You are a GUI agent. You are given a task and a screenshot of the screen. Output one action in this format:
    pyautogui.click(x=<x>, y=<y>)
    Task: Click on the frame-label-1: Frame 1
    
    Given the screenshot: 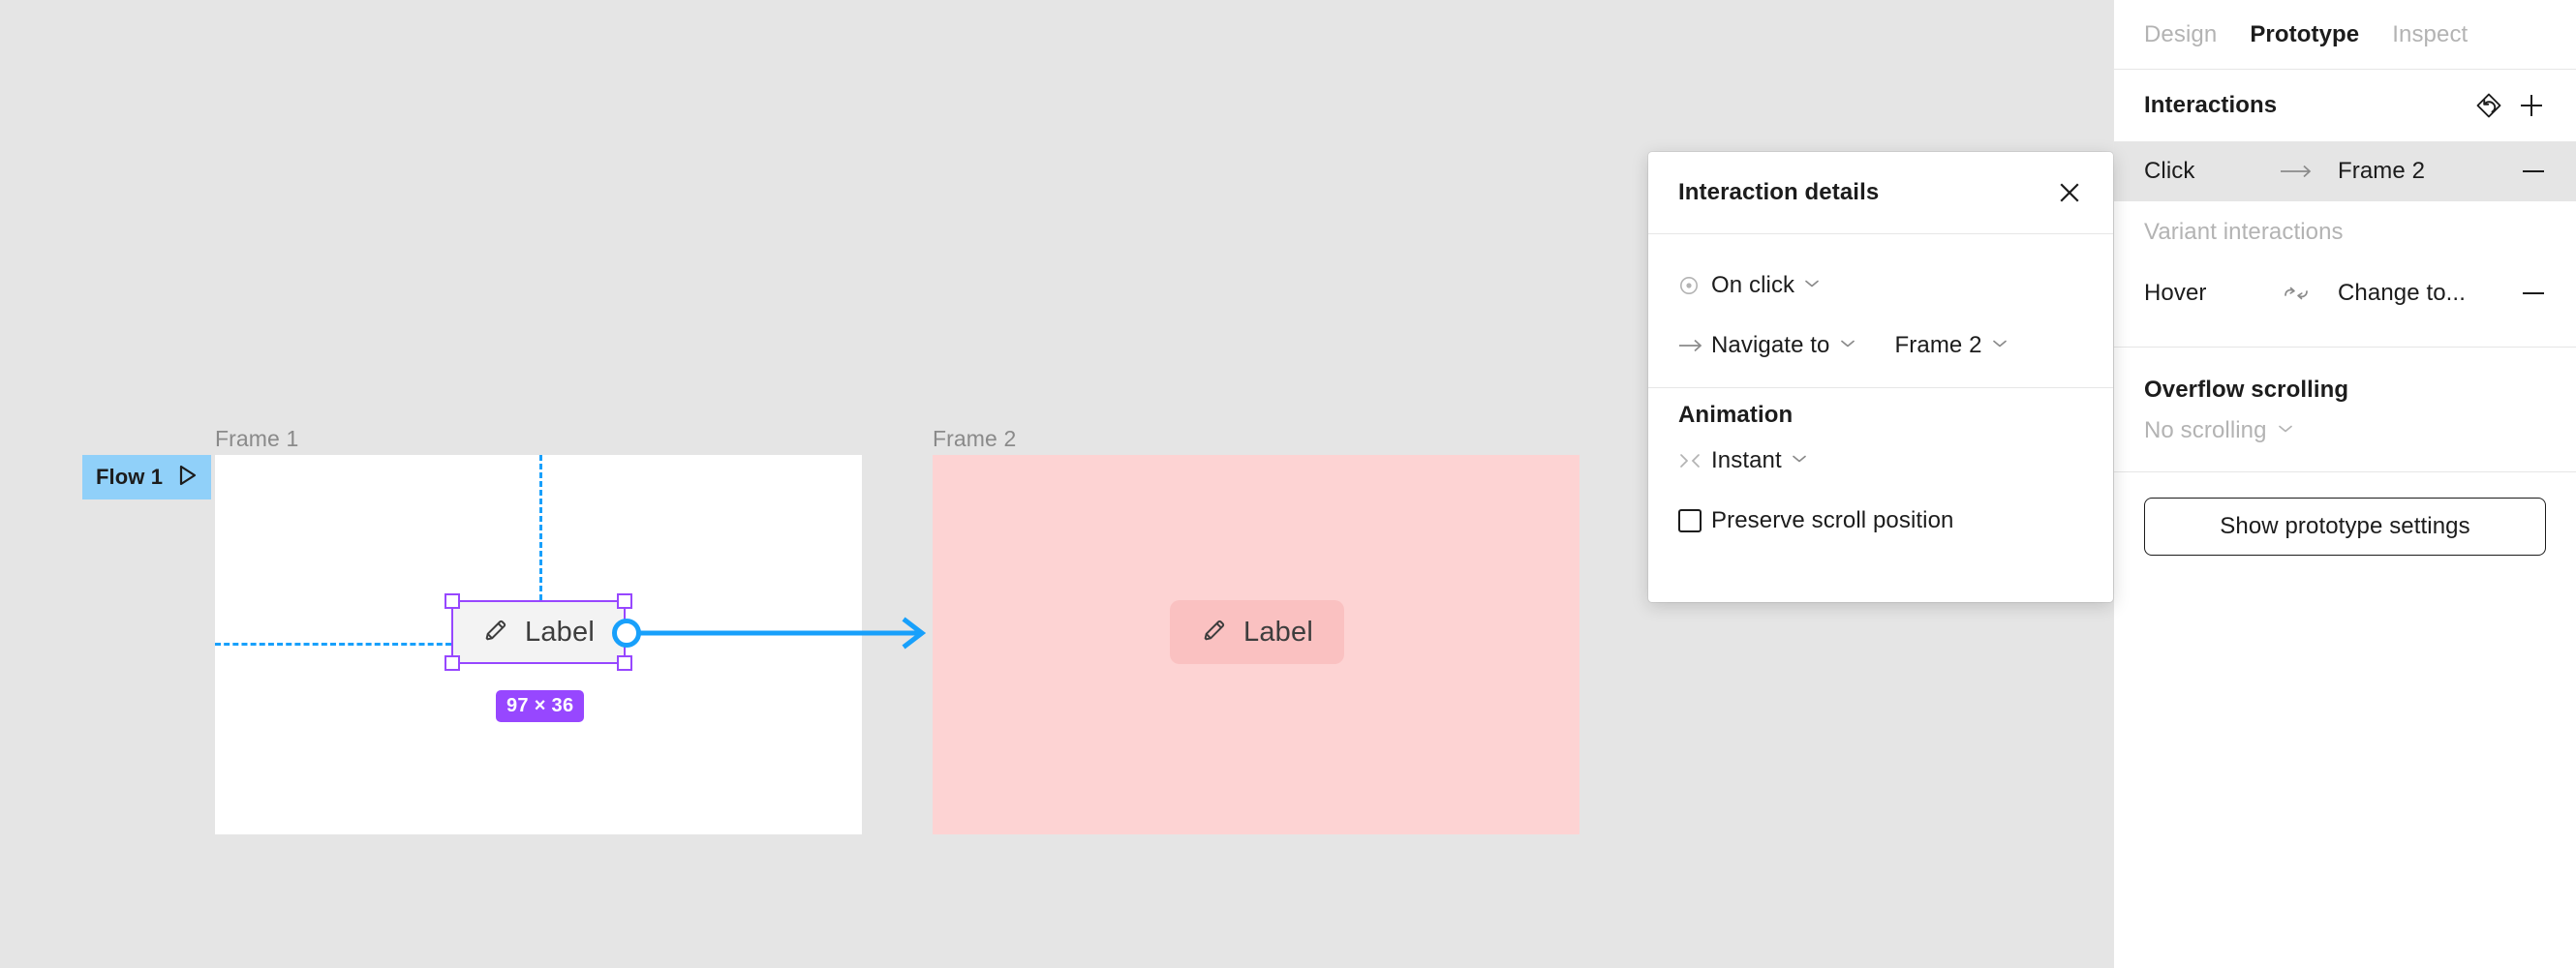 What is the action you would take?
    pyautogui.click(x=256, y=439)
    